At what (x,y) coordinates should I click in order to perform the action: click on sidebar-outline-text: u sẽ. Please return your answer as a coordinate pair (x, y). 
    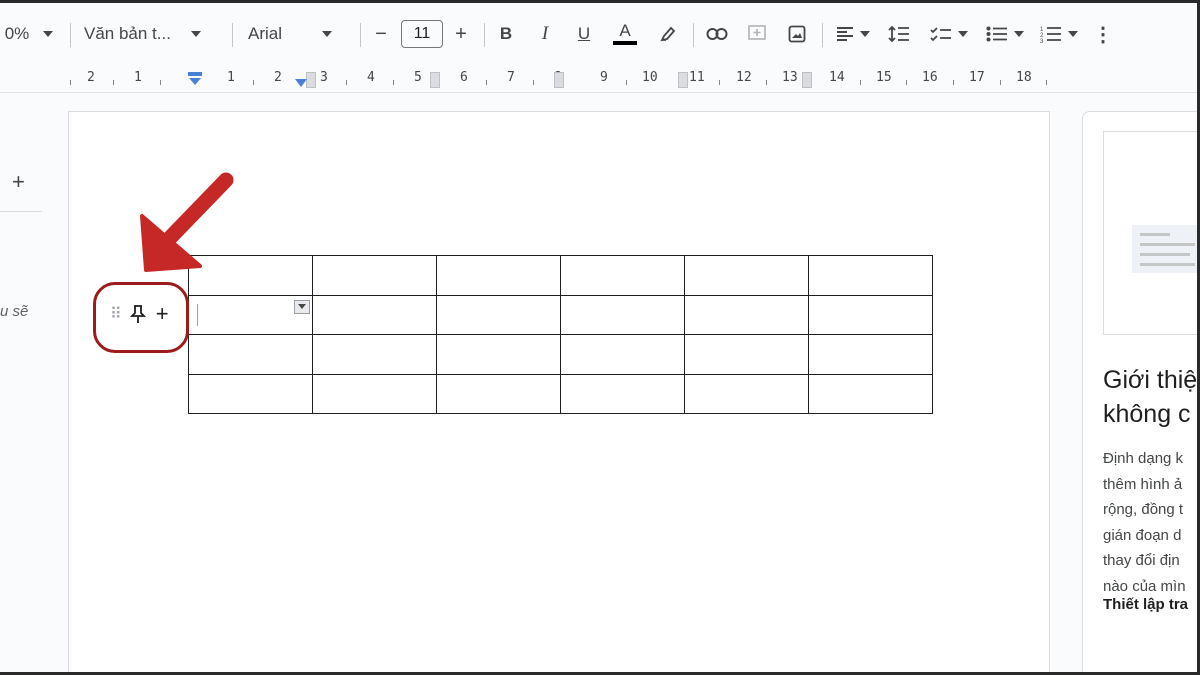
    Looking at the image, I should click on (14, 311).